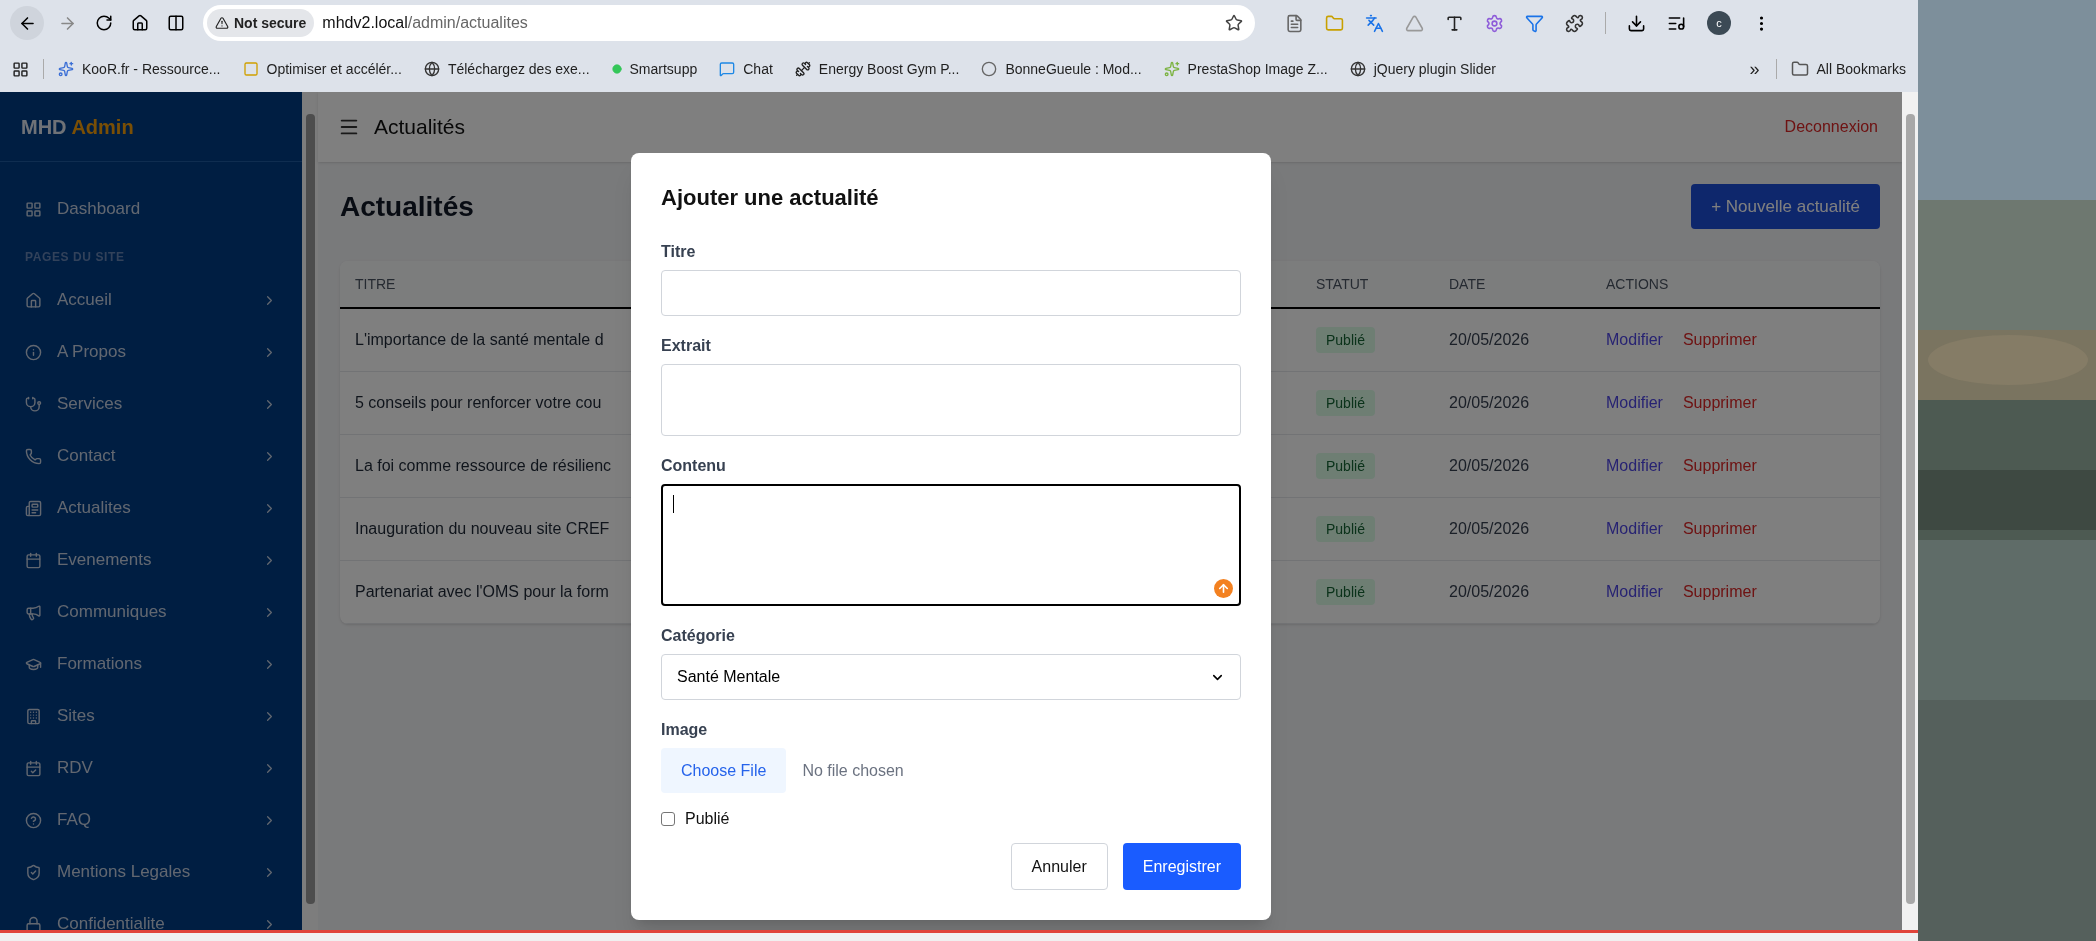 This screenshot has width=2096, height=941. What do you see at coordinates (746, 69) in the screenshot?
I see `bookmark-item: Chat` at bounding box center [746, 69].